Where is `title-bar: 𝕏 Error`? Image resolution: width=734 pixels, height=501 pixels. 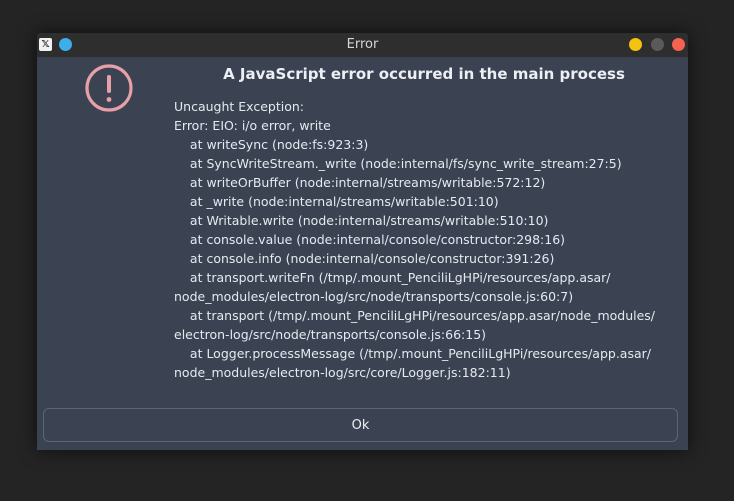
title-bar: 𝕏 Error is located at coordinates (362, 45).